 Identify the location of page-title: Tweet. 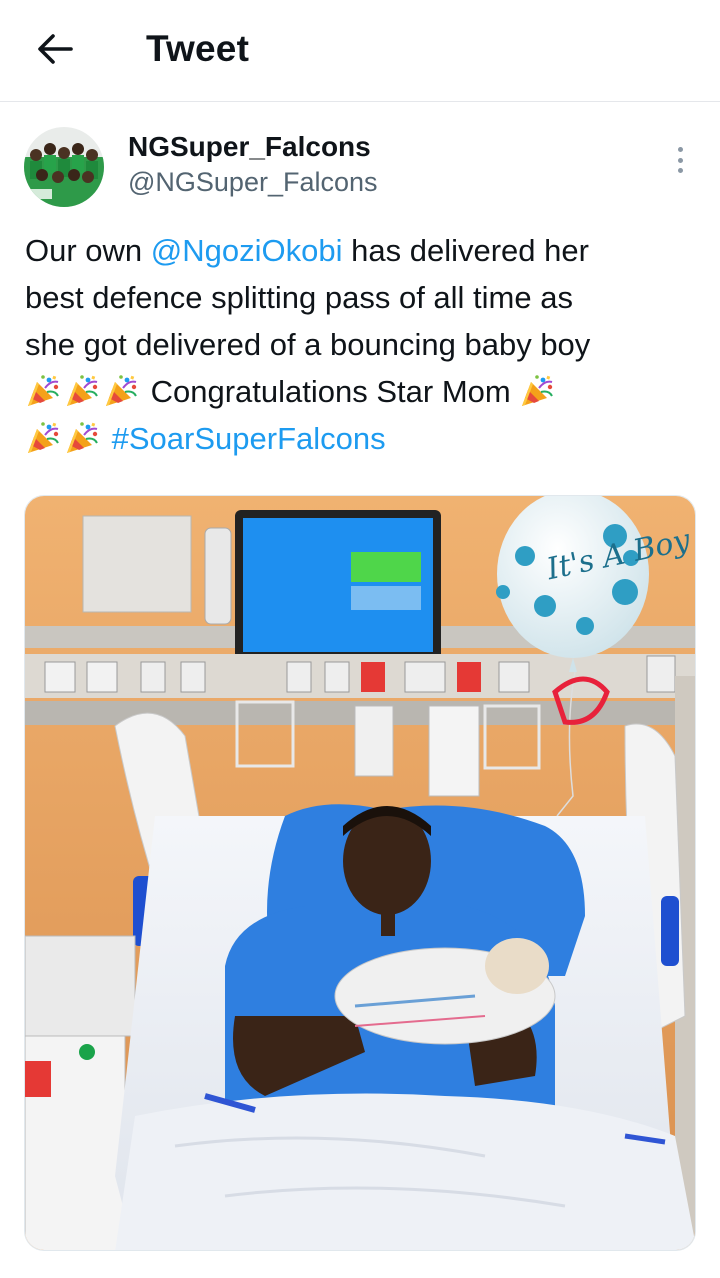
(198, 48).